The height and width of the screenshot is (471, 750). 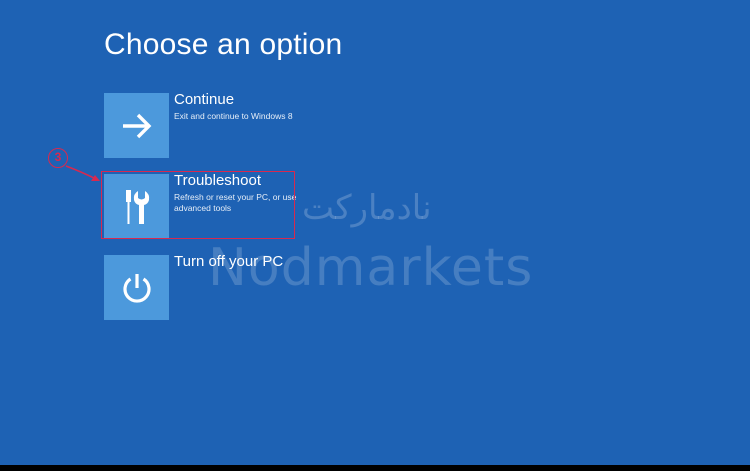 I want to click on turn-off-tile, so click(x=136, y=287).